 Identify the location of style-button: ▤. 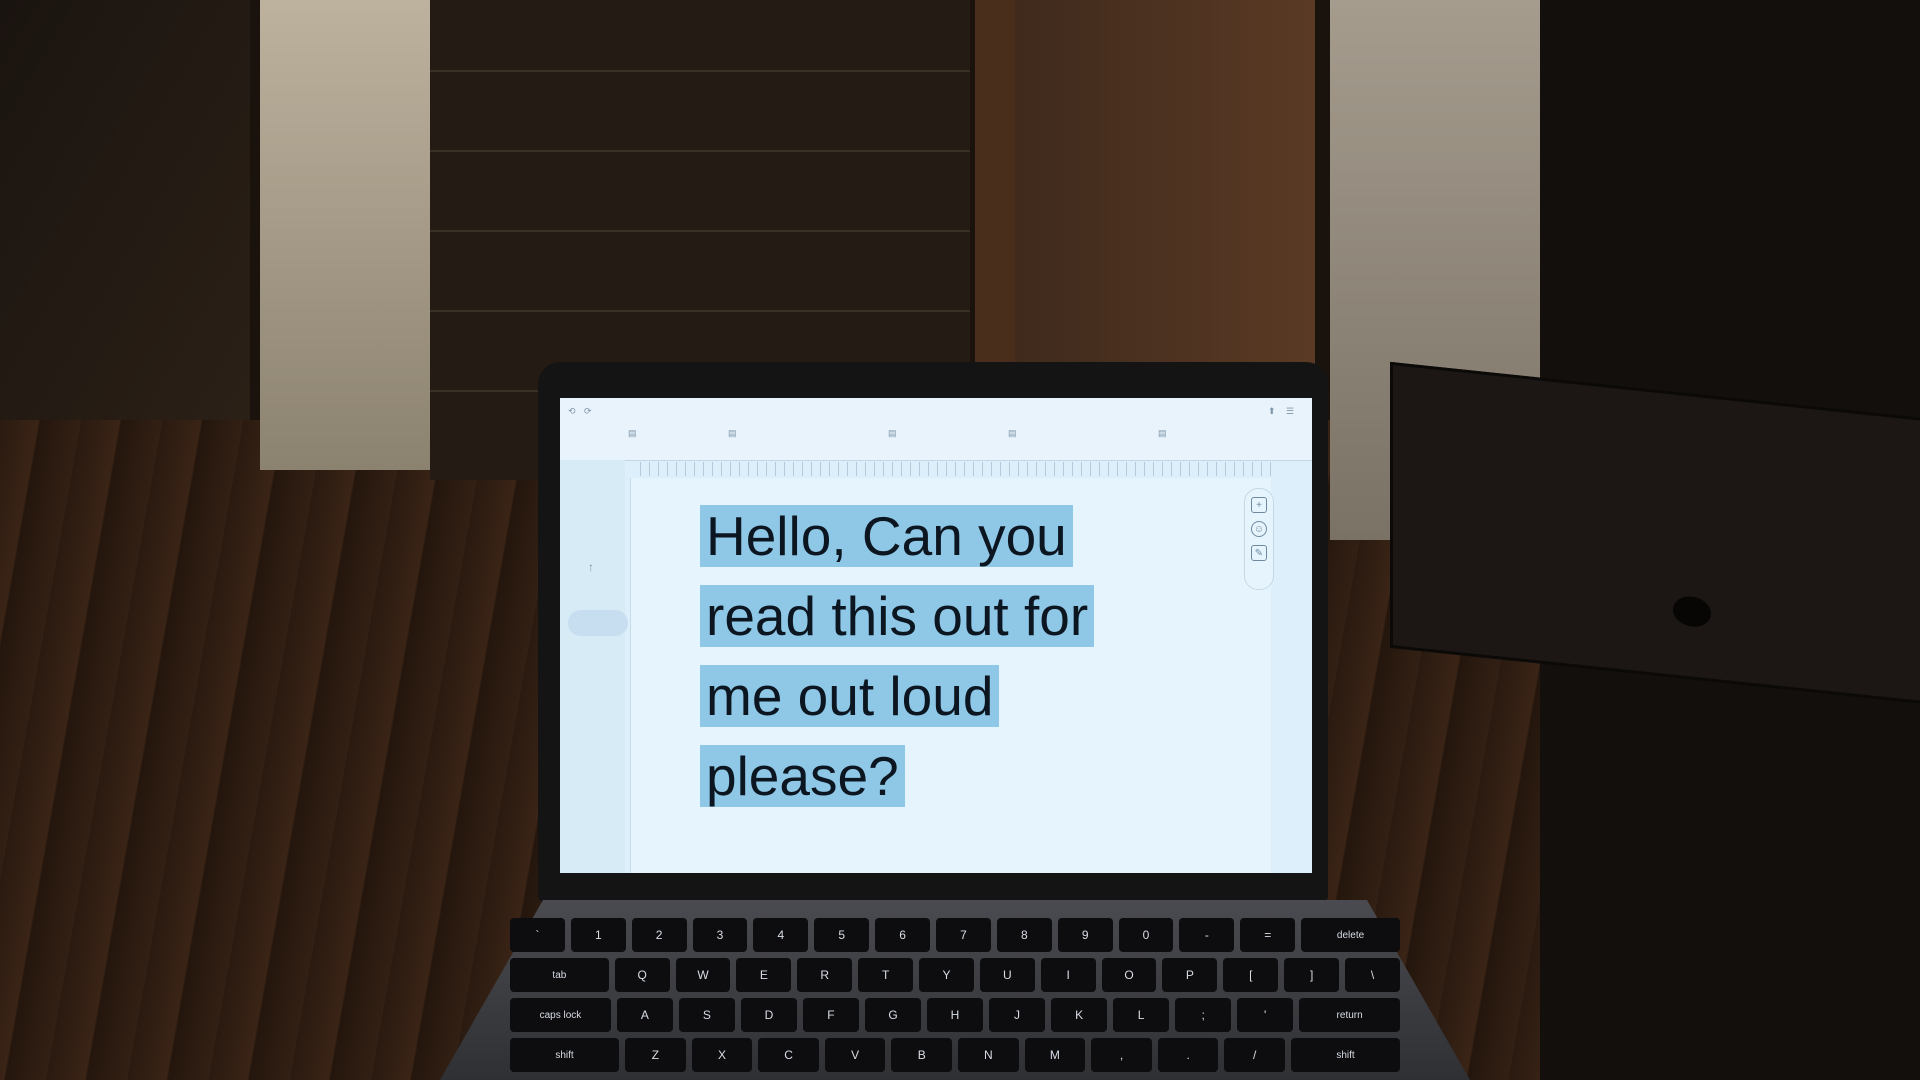
(632, 433).